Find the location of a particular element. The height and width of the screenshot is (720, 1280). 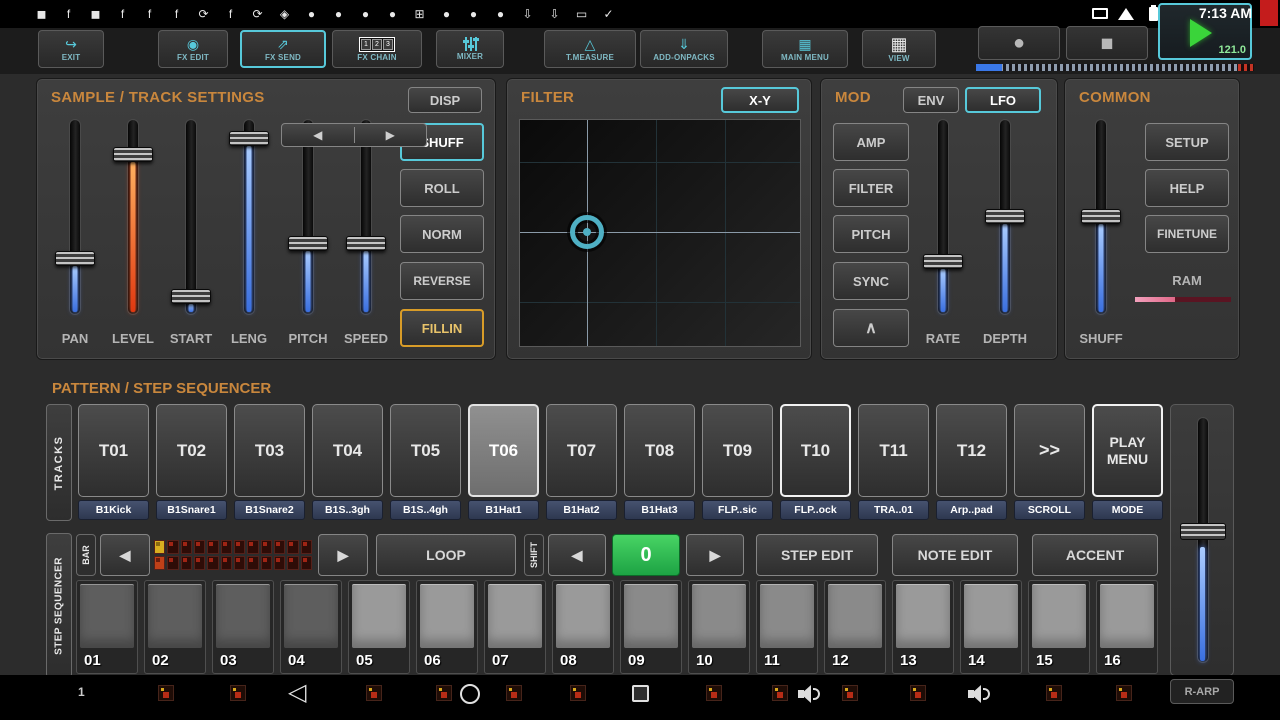

track-button-t03: T03 is located at coordinates (269, 450).